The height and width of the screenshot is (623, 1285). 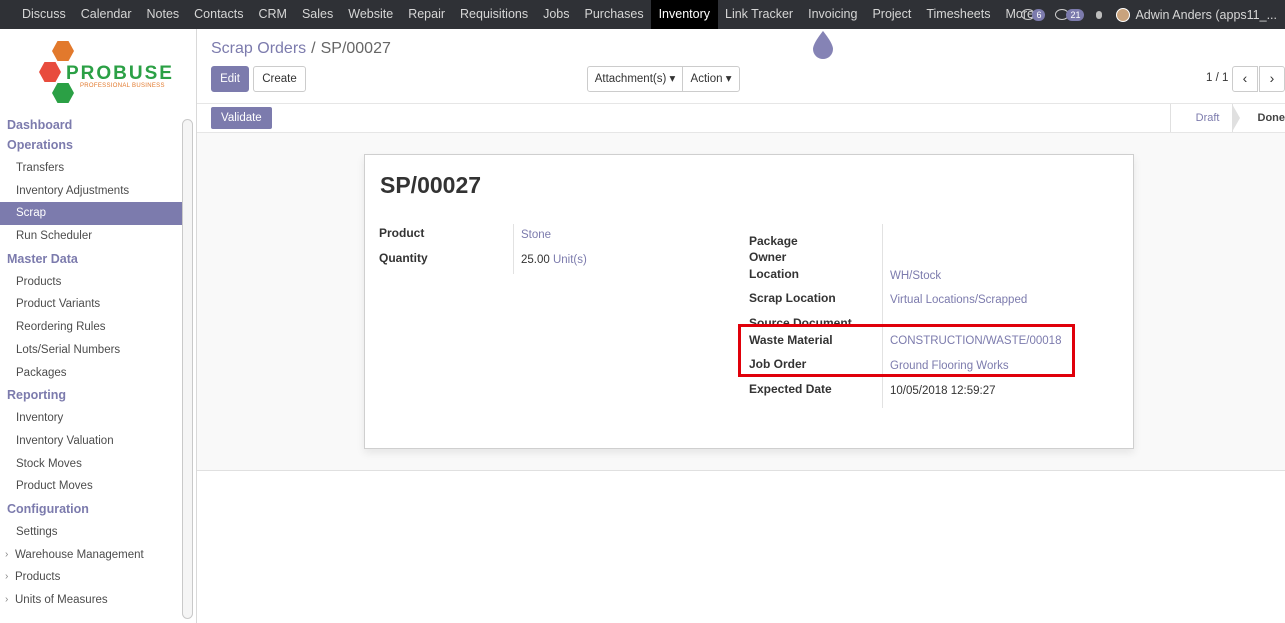 What do you see at coordinates (106, 14) in the screenshot?
I see `topmenu-item-calendar: Calendar` at bounding box center [106, 14].